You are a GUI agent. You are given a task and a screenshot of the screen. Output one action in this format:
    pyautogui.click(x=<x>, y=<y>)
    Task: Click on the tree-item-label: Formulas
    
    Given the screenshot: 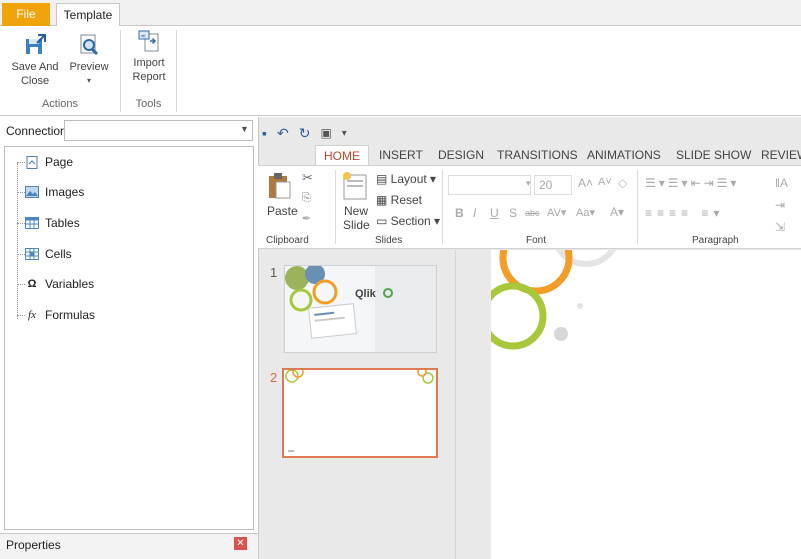 What is the action you would take?
    pyautogui.click(x=70, y=315)
    